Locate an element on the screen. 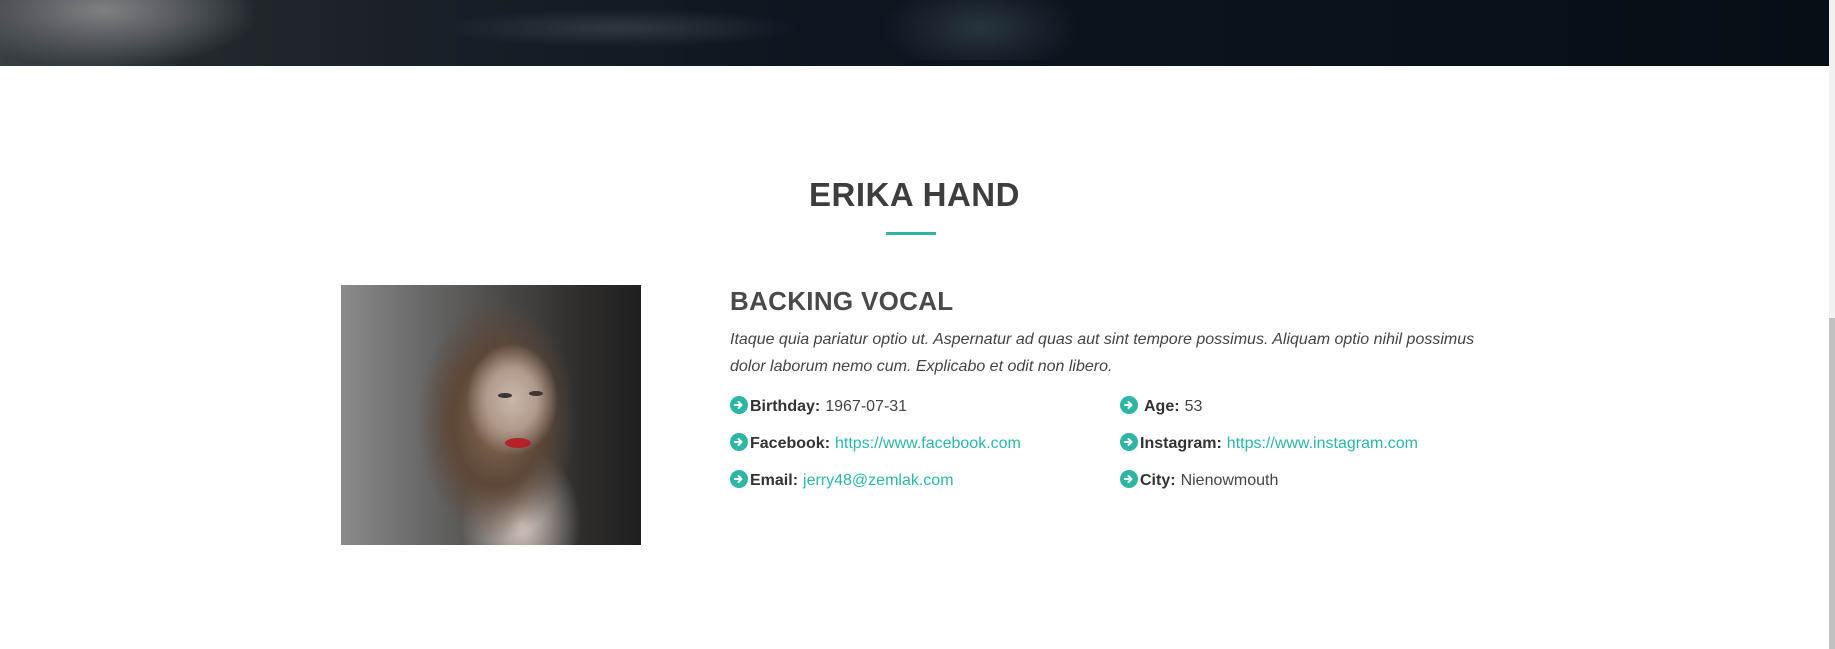 The width and height of the screenshot is (1835, 649). instagram-link: https://www.instagram.com is located at coordinates (1322, 444).